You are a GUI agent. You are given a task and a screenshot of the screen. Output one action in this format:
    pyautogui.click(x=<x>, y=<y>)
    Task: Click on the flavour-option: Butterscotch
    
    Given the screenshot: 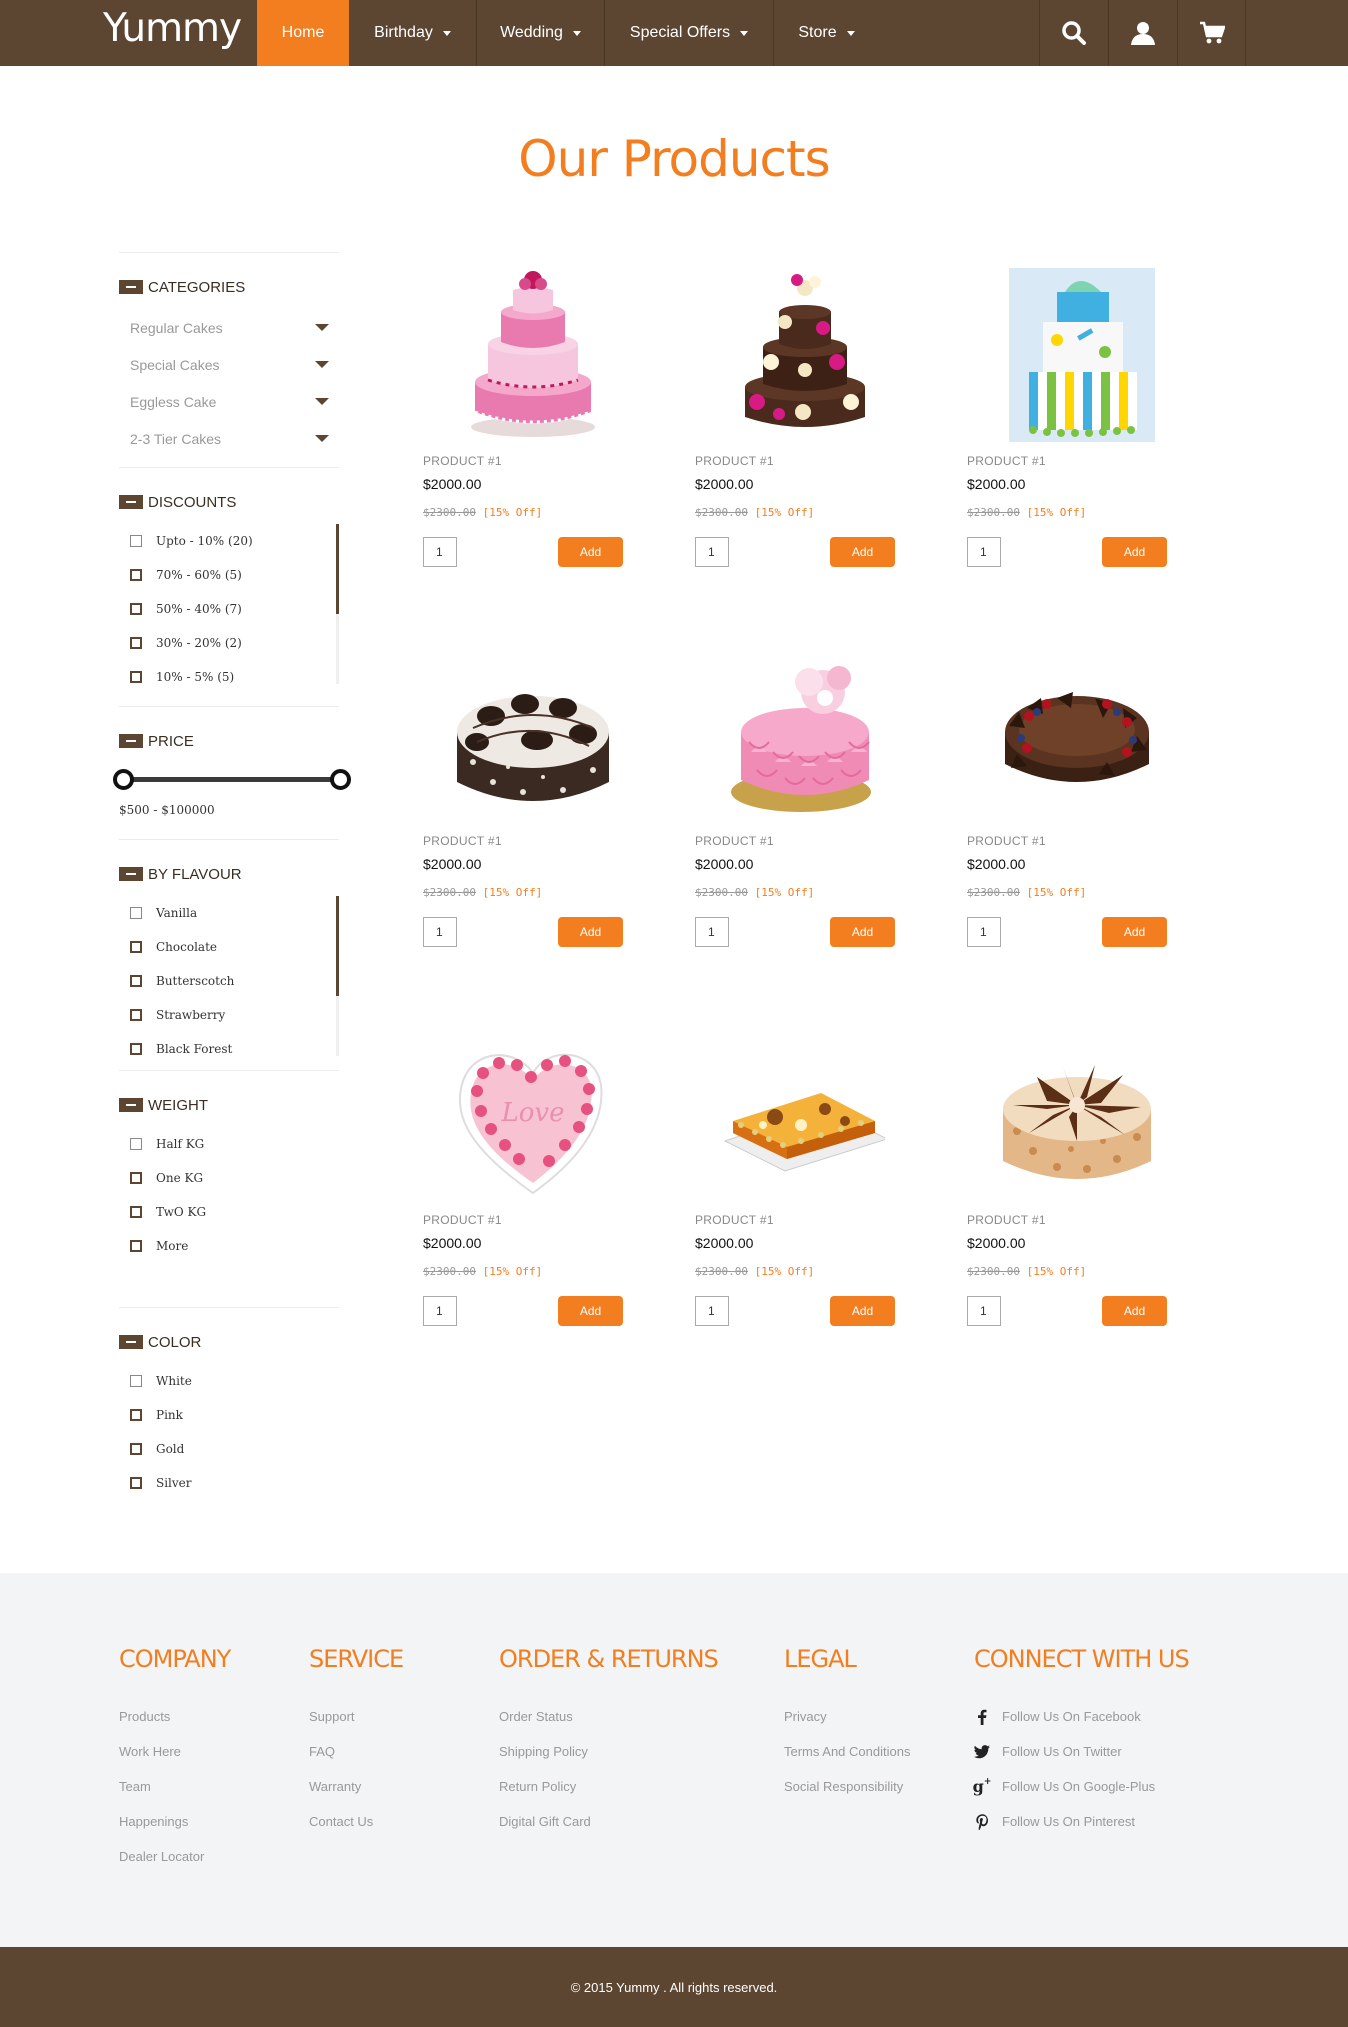 What is the action you would take?
    pyautogui.click(x=234, y=981)
    